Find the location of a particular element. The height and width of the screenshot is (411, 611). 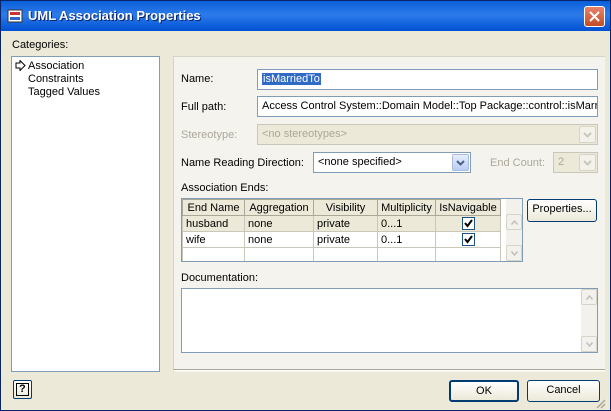

category-constraints: Constraints is located at coordinates (56, 79).